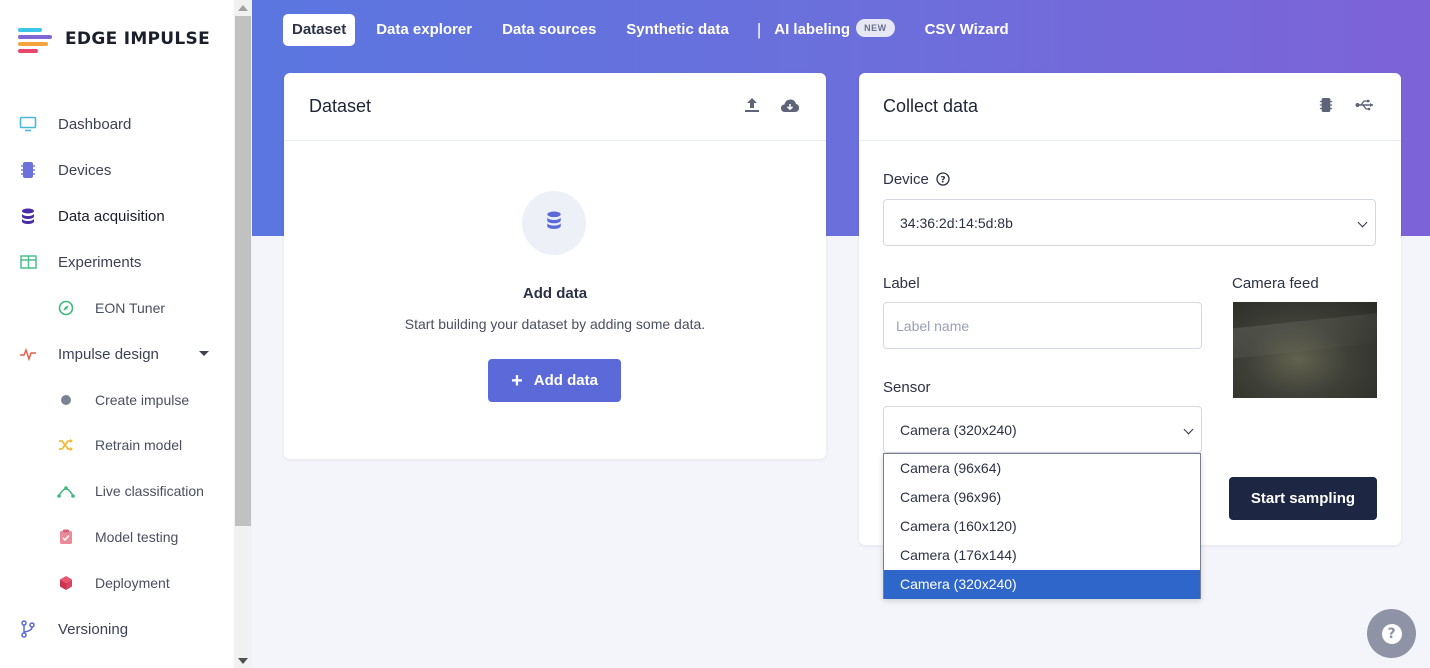  What do you see at coordinates (66, 583) in the screenshot?
I see `cube-icon` at bounding box center [66, 583].